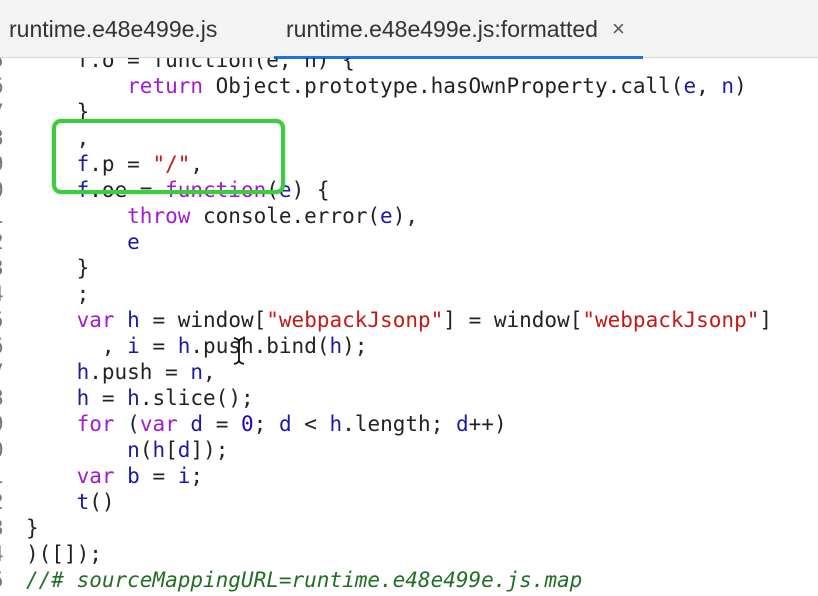 This screenshot has height=596, width=818. Describe the element at coordinates (260, 346) in the screenshot. I see `code-token: .push.bind(` at that location.